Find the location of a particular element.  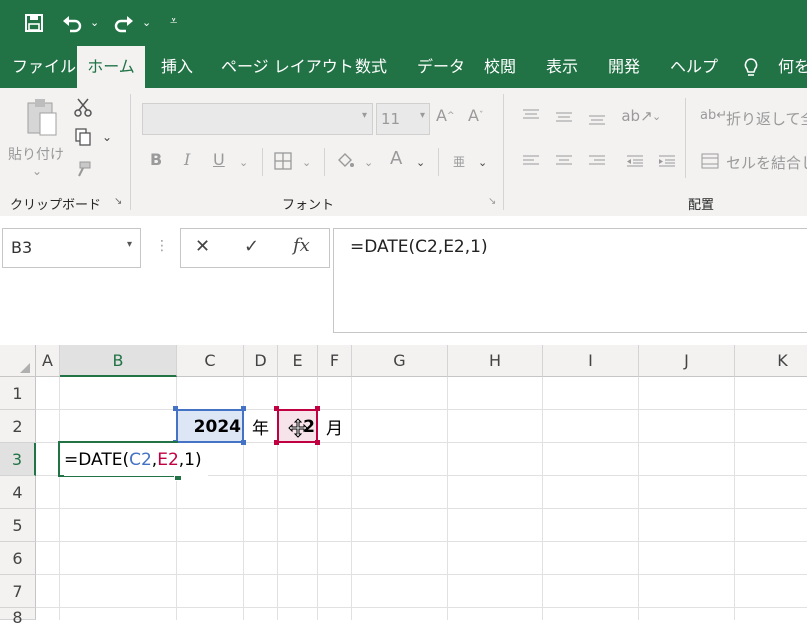

phonetic-guide-icon: 亜 is located at coordinates (459, 161).